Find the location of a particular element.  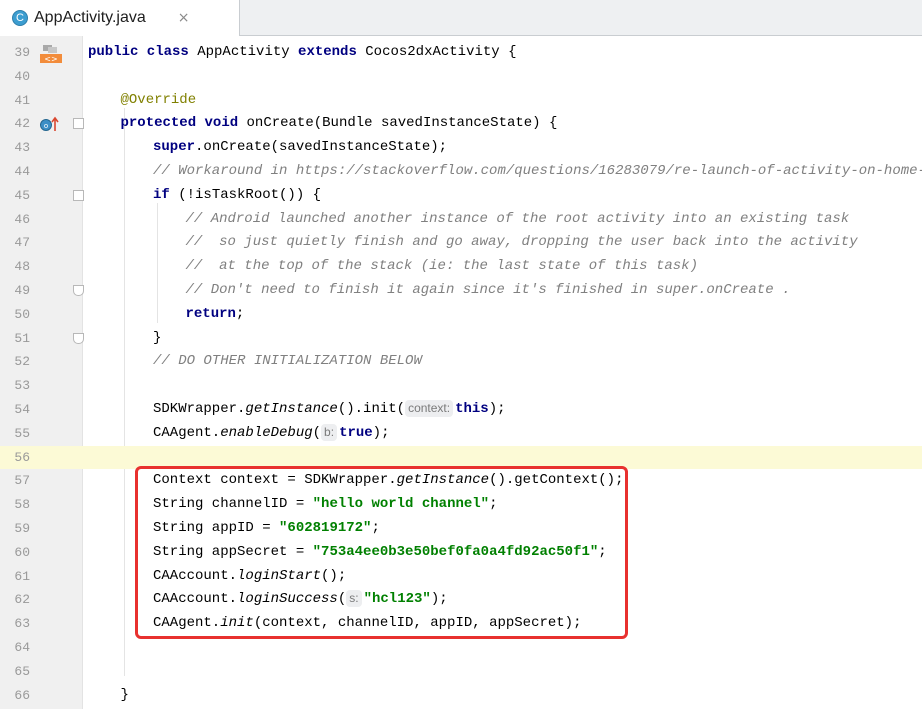

line-number: 62 is located at coordinates (22, 600).